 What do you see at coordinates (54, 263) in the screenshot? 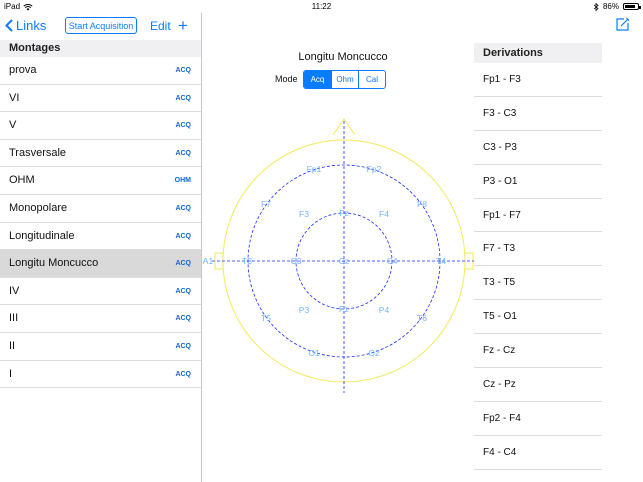
I see `montage-name: Longitu Moncucco` at bounding box center [54, 263].